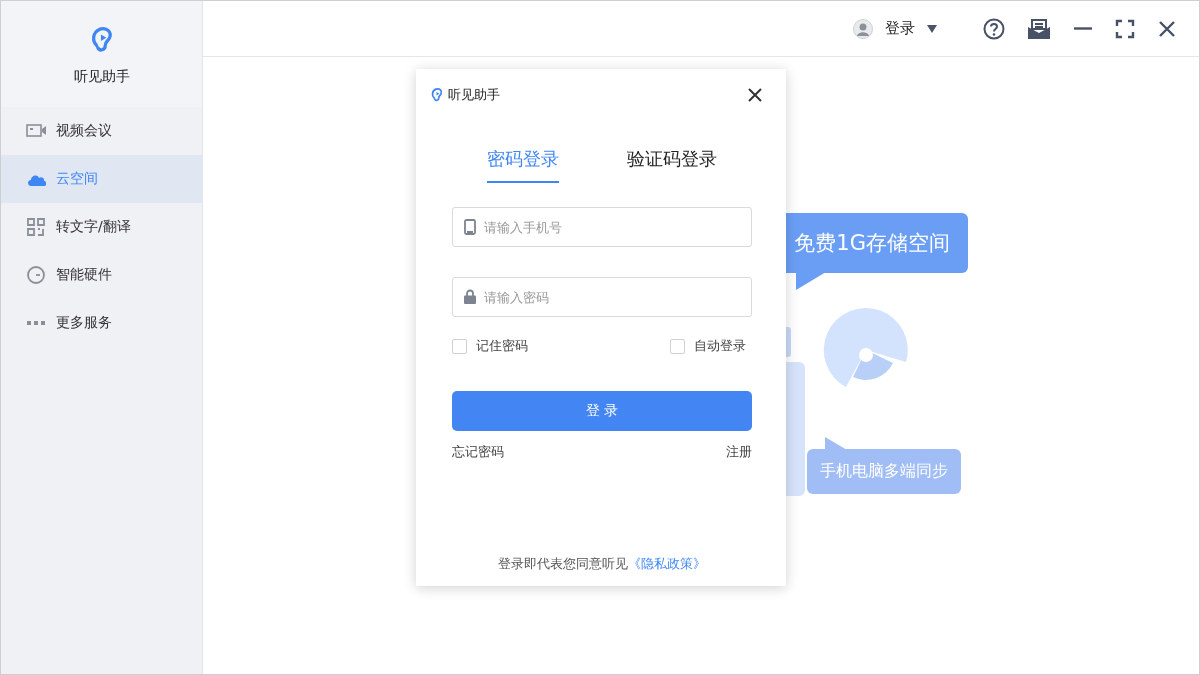  Describe the element at coordinates (602, 411) in the screenshot. I see `login-button: 登 录` at that location.